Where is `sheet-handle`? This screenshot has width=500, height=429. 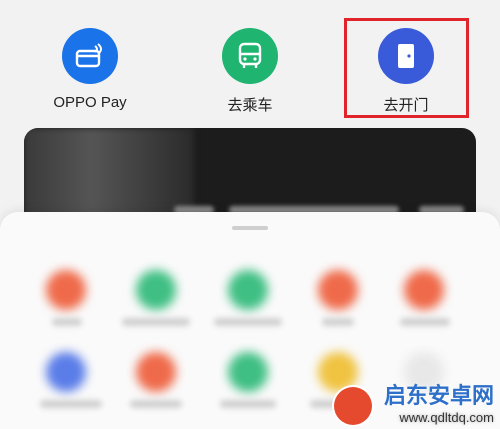
sheet-handle is located at coordinates (250, 228).